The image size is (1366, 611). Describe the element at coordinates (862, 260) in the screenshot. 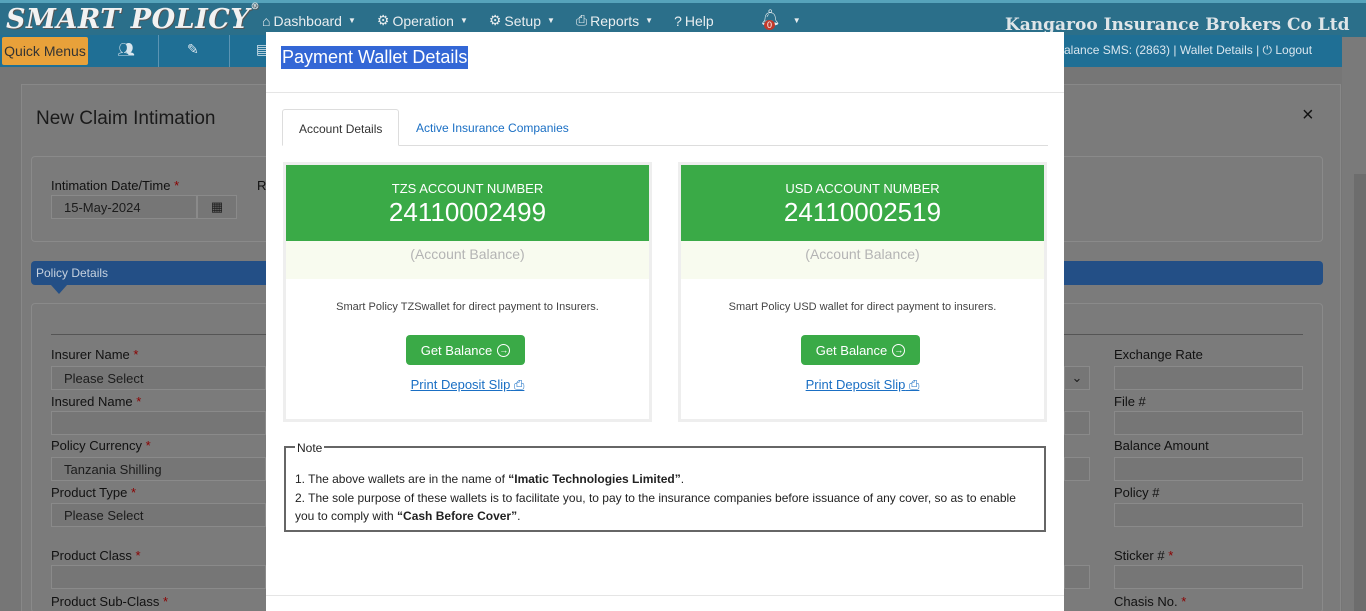

I see `usd-account-balance: (Account Balance)` at that location.